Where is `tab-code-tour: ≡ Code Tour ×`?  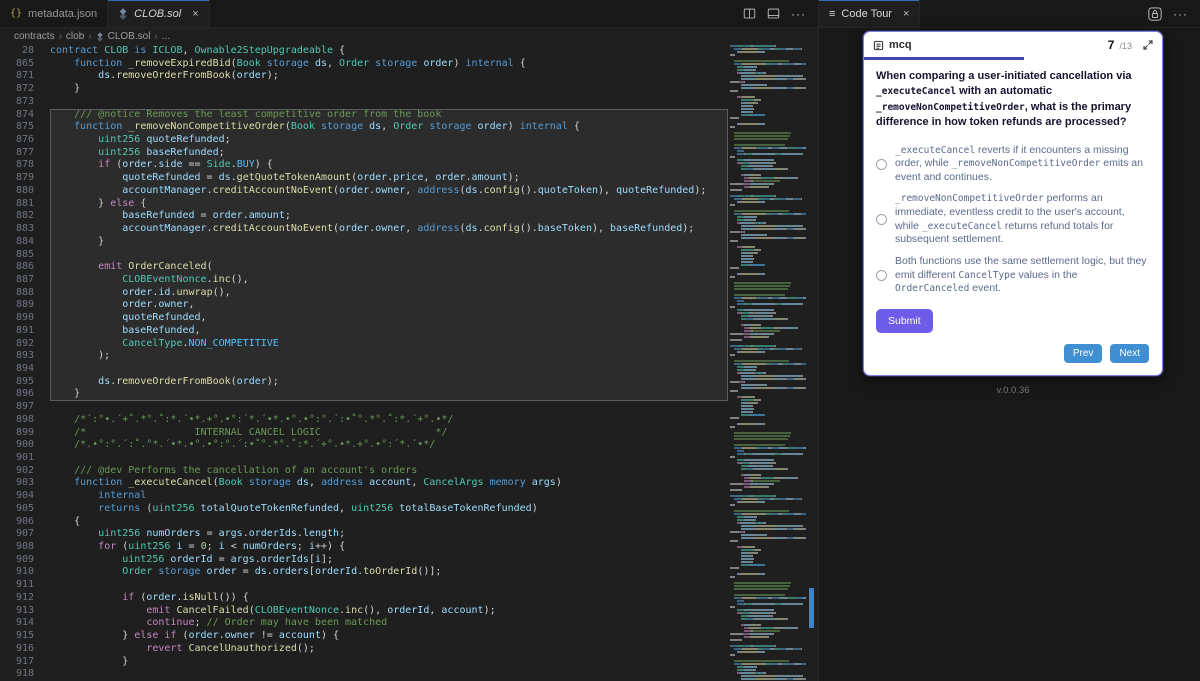 tab-code-tour: ≡ Code Tour × is located at coordinates (870, 13).